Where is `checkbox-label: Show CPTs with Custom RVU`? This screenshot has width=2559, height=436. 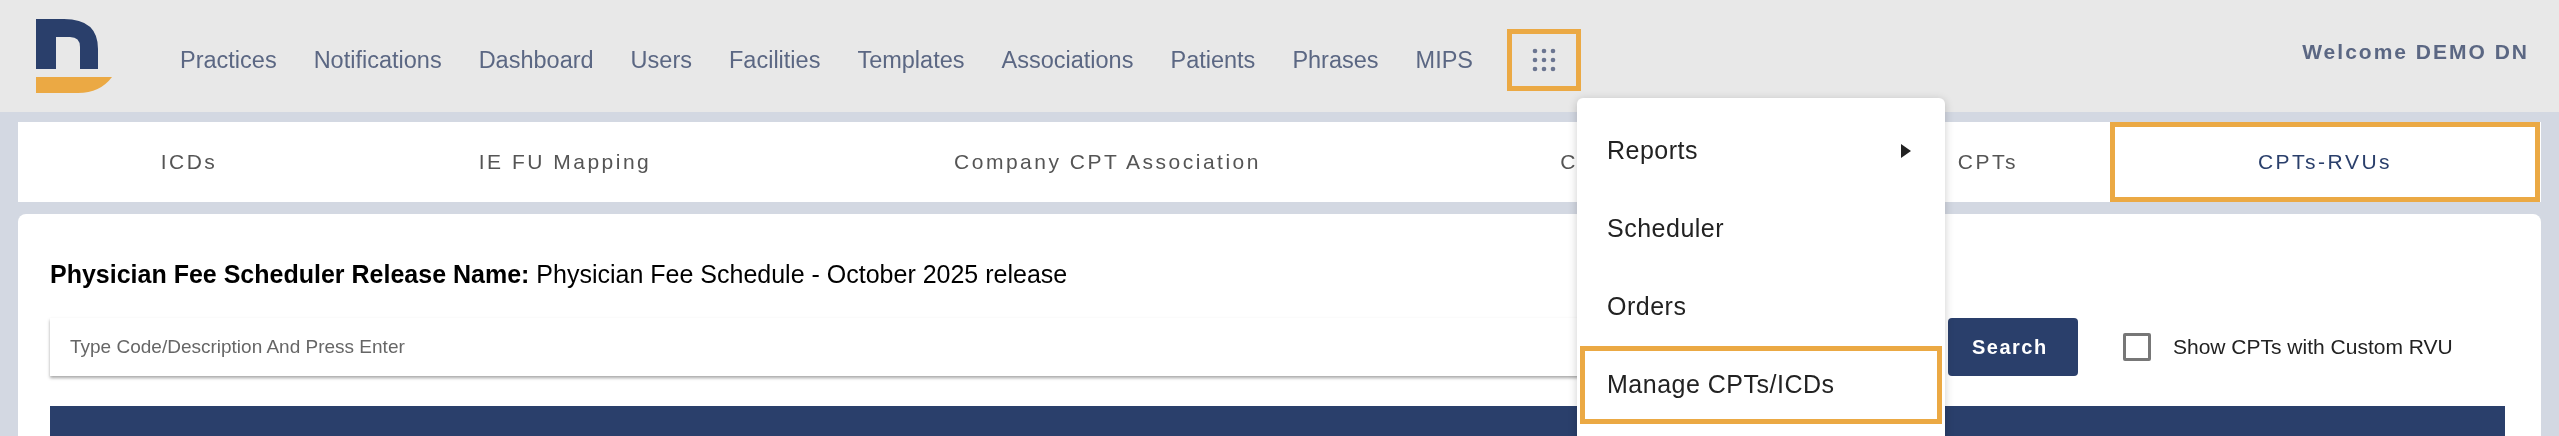 checkbox-label: Show CPTs with Custom RVU is located at coordinates (2313, 346).